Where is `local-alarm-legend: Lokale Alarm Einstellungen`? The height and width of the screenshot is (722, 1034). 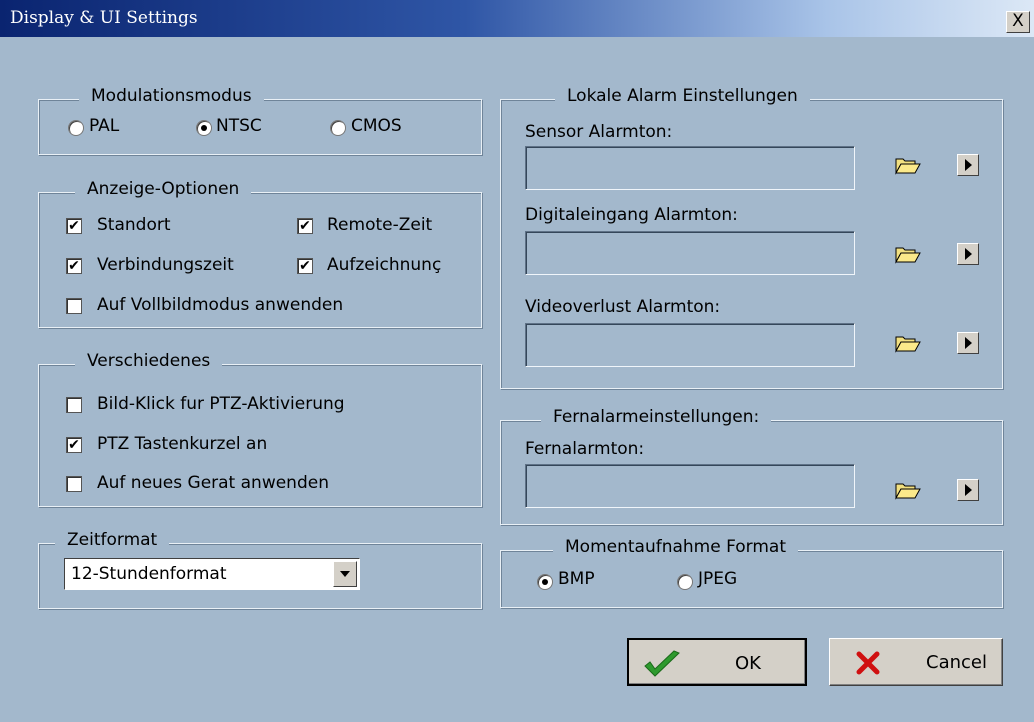
local-alarm-legend: Lokale Alarm Einstellungen is located at coordinates (682, 96).